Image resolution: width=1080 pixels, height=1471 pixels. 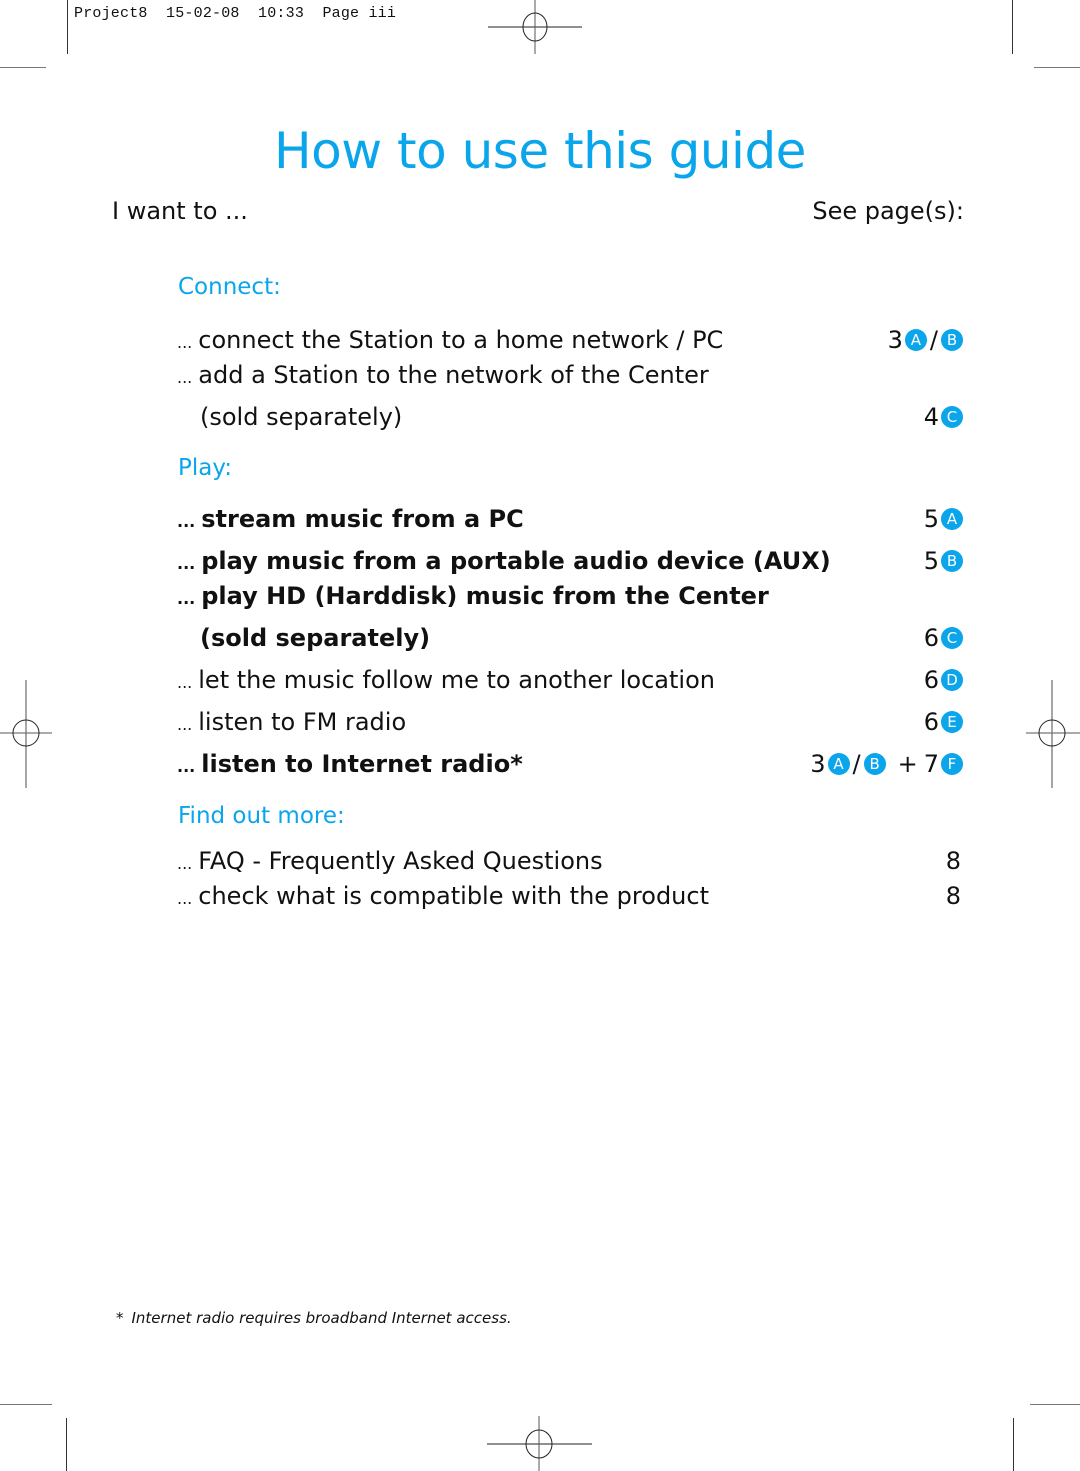 I want to click on item-text: play HD (Harddisk) music from the Center, so click(x=485, y=596).